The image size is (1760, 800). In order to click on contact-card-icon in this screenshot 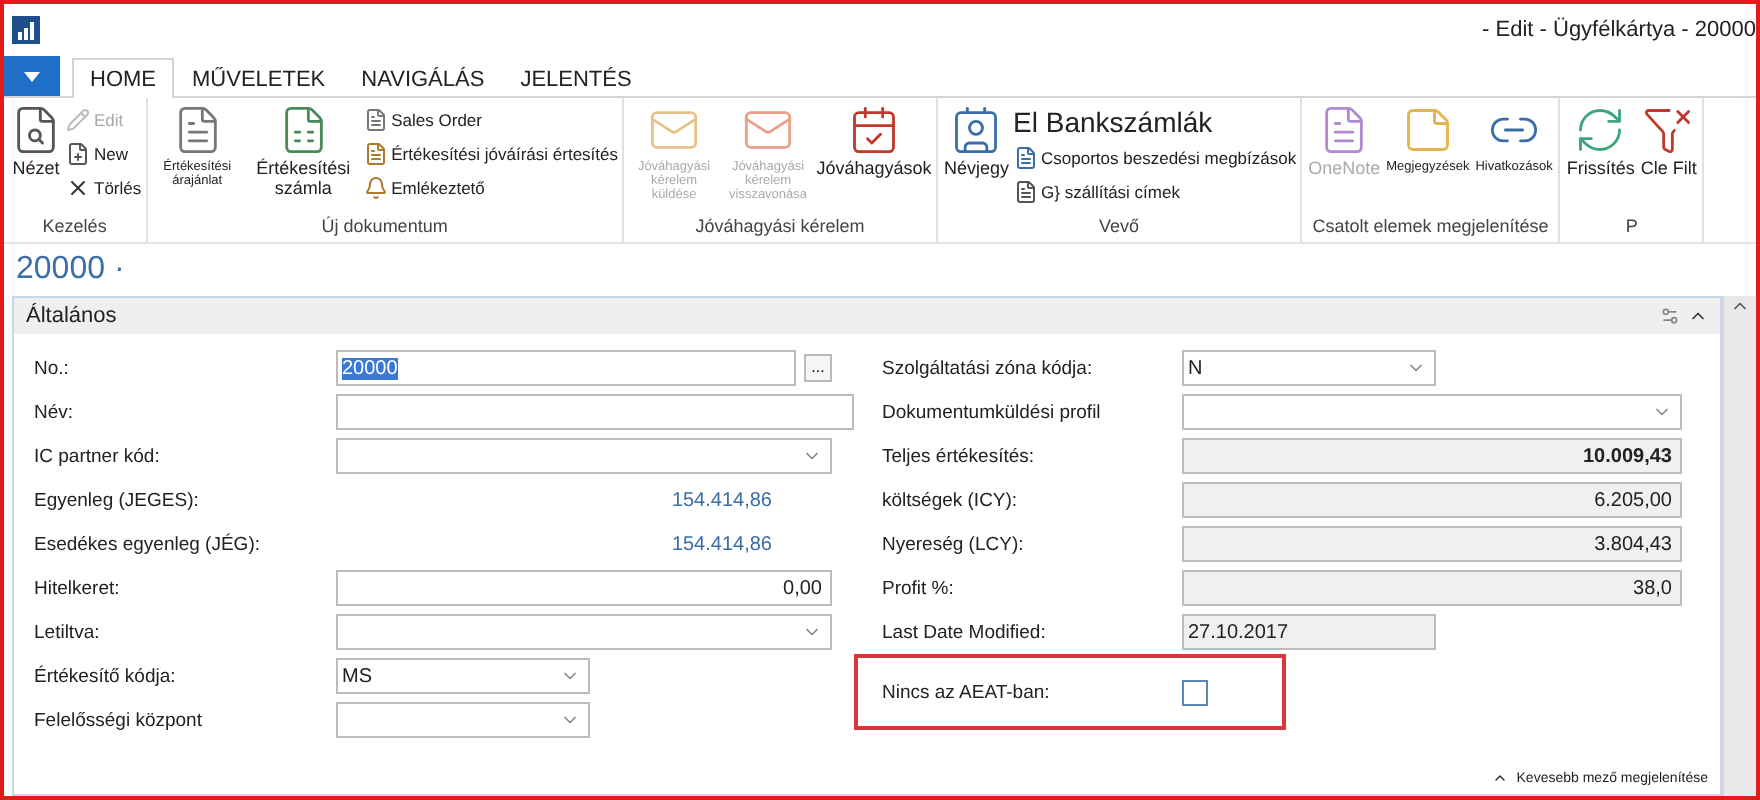, I will do `click(976, 130)`.